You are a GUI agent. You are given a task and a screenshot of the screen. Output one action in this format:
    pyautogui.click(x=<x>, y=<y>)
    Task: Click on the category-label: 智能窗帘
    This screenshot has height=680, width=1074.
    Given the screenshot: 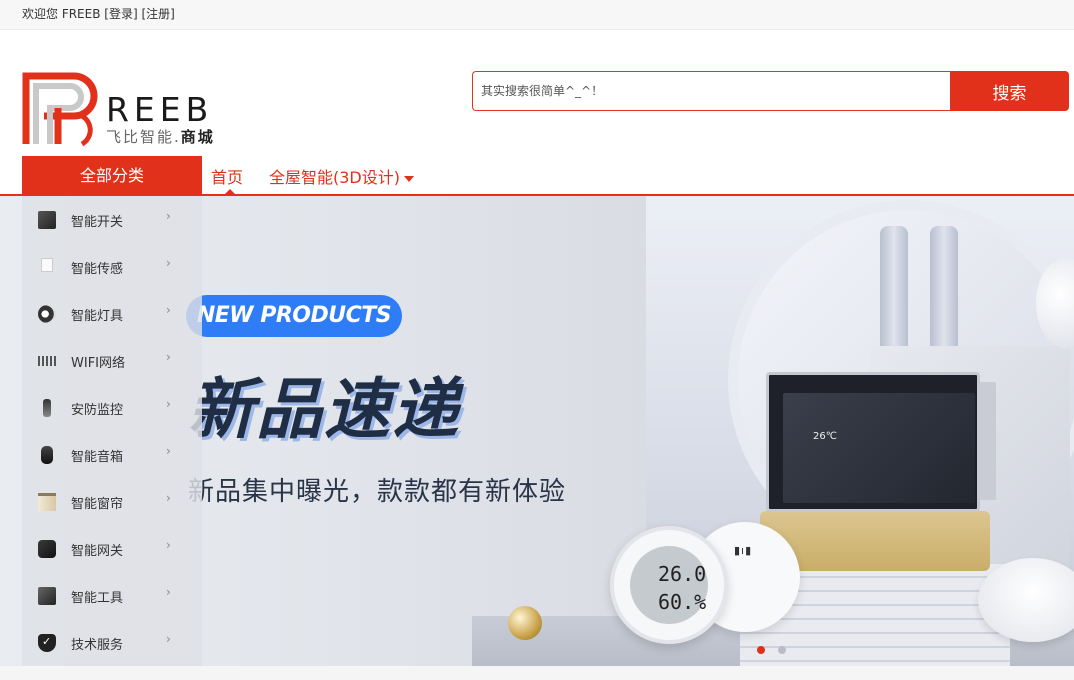 What is the action you would take?
    pyautogui.click(x=97, y=504)
    